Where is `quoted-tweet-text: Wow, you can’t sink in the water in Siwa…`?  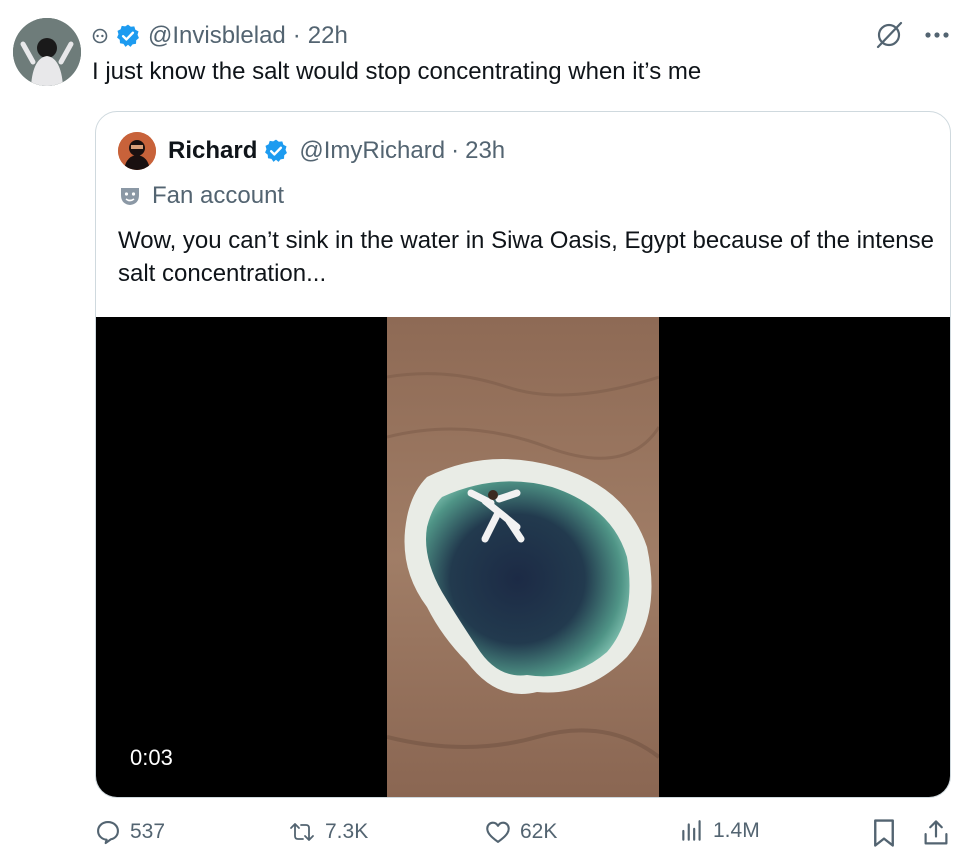 quoted-tweet-text: Wow, you can’t sink in the water in Siwa… is located at coordinates (526, 257).